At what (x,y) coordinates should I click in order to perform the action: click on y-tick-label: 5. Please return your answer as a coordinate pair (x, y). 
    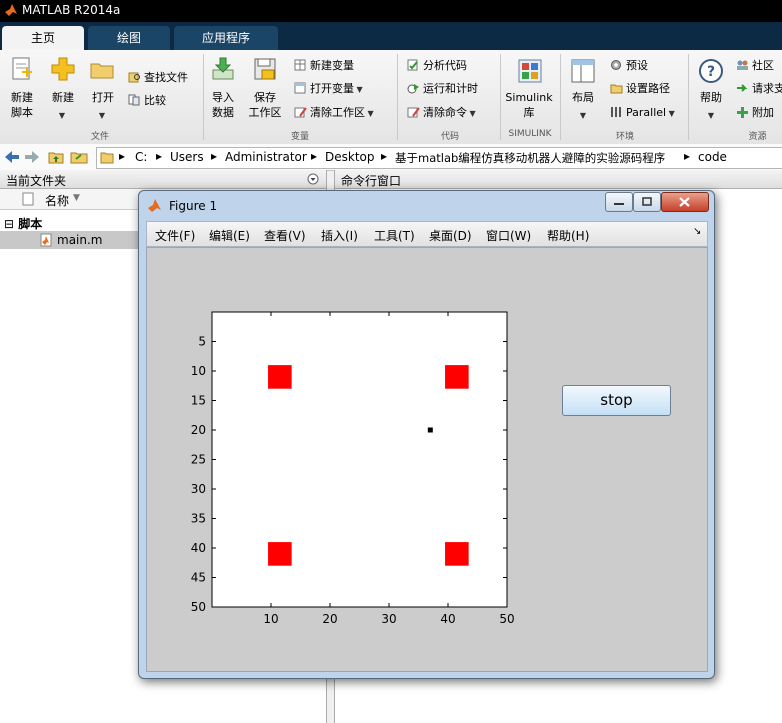
    Looking at the image, I should click on (202, 342).